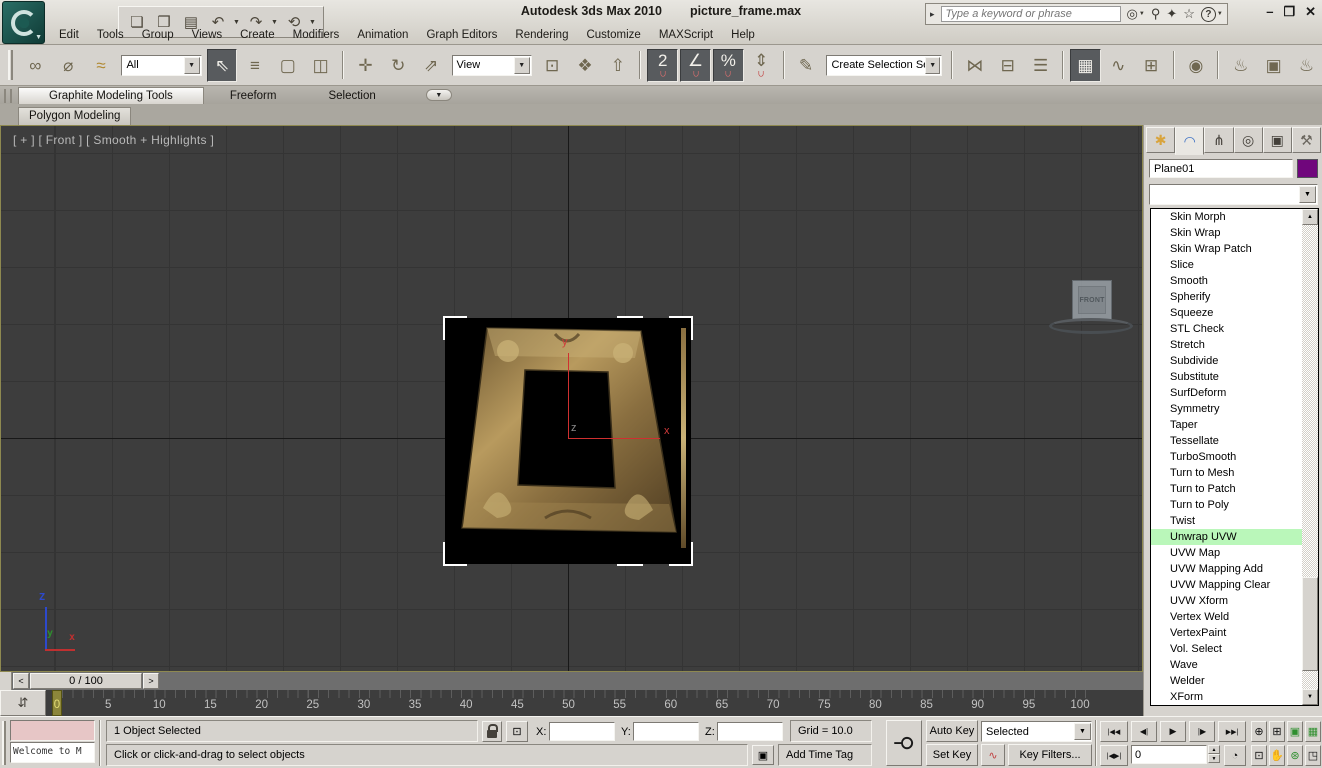  I want to click on scroll-up-button: ▲, so click(1310, 217).